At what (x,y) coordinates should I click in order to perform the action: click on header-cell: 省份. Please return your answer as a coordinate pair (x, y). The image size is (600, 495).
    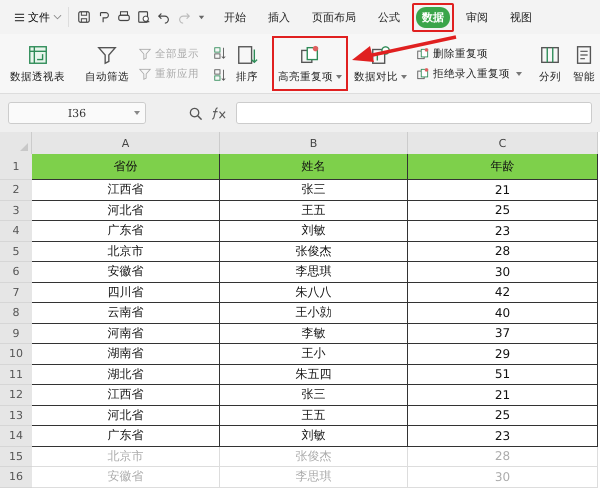
    Looking at the image, I should click on (126, 167).